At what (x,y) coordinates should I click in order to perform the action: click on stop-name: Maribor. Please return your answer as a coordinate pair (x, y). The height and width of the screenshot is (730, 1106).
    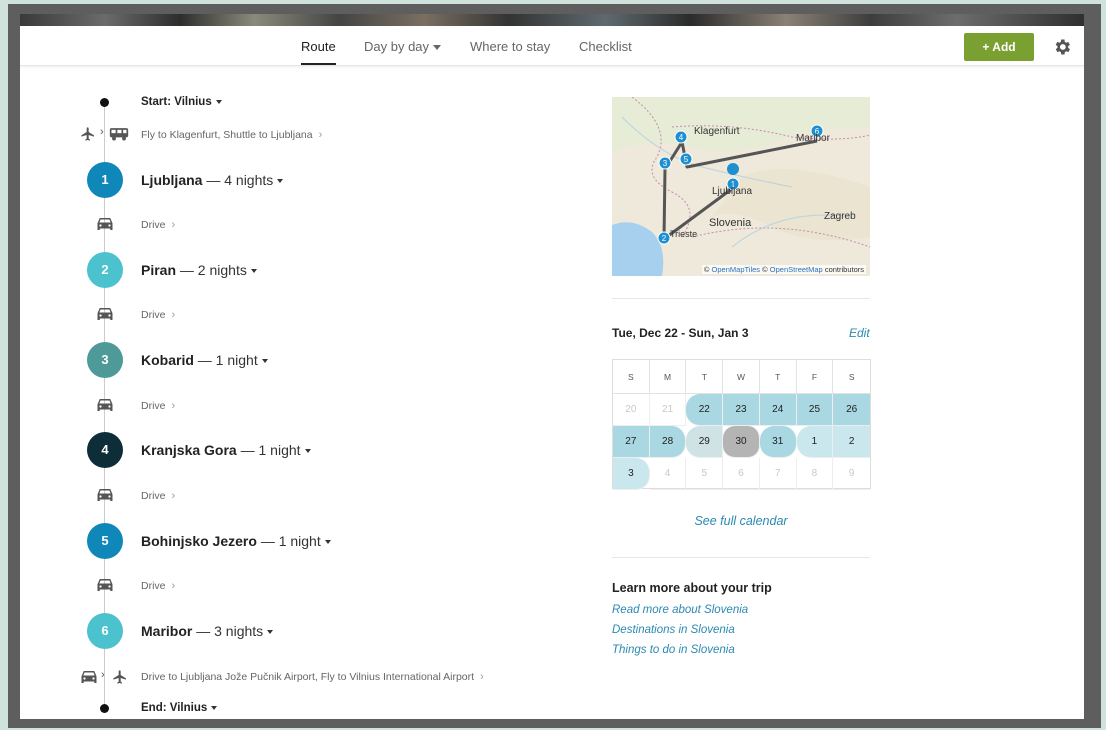
    Looking at the image, I should click on (167, 631).